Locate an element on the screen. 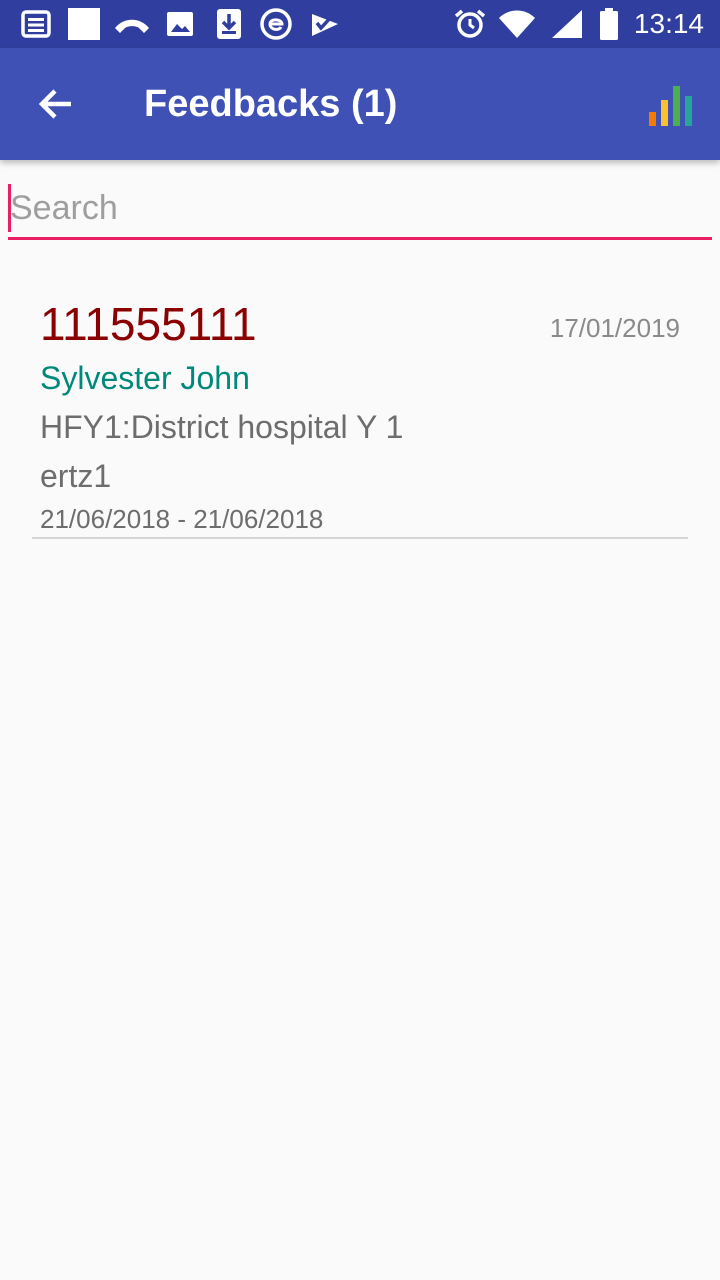  bar-chart-icon is located at coordinates (670, 106).